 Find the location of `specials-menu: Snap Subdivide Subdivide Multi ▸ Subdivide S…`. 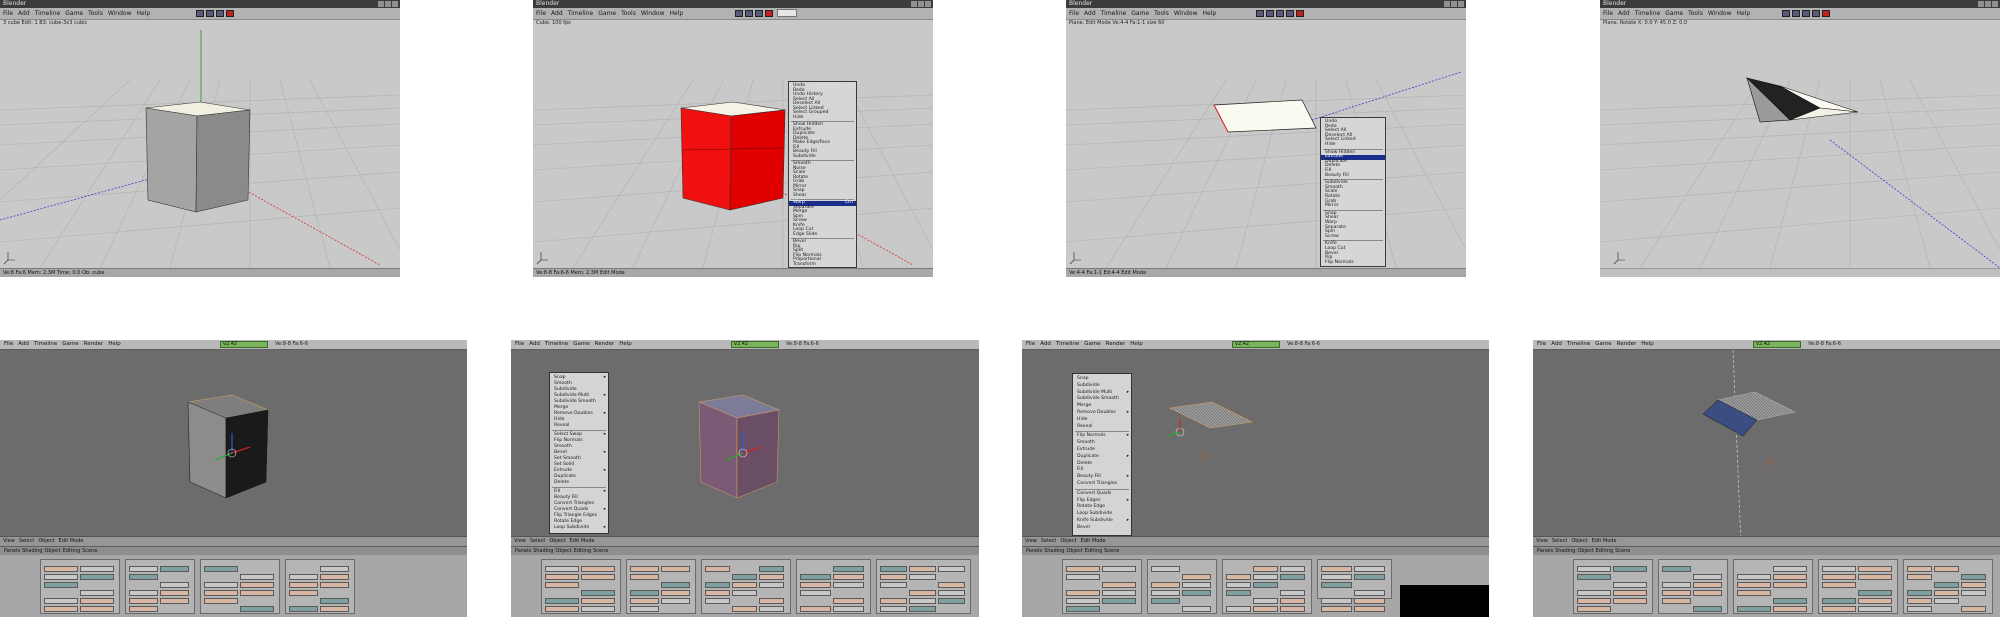

specials-menu: Snap Subdivide Subdivide Multi ▸ Subdivide S… is located at coordinates (1102, 454).